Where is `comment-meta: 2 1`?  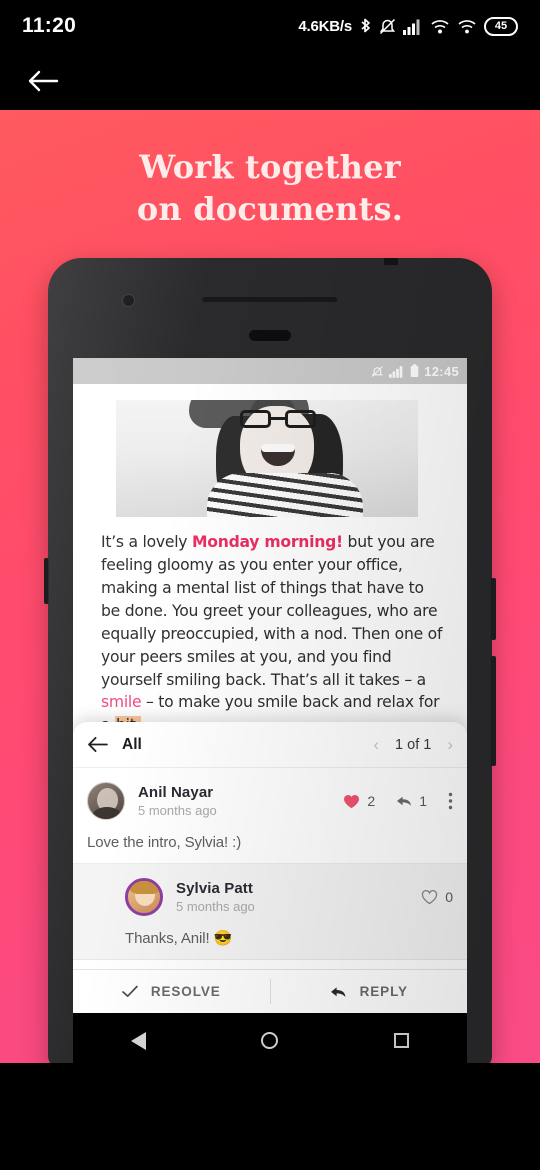
comment-meta: 2 1 is located at coordinates (398, 801).